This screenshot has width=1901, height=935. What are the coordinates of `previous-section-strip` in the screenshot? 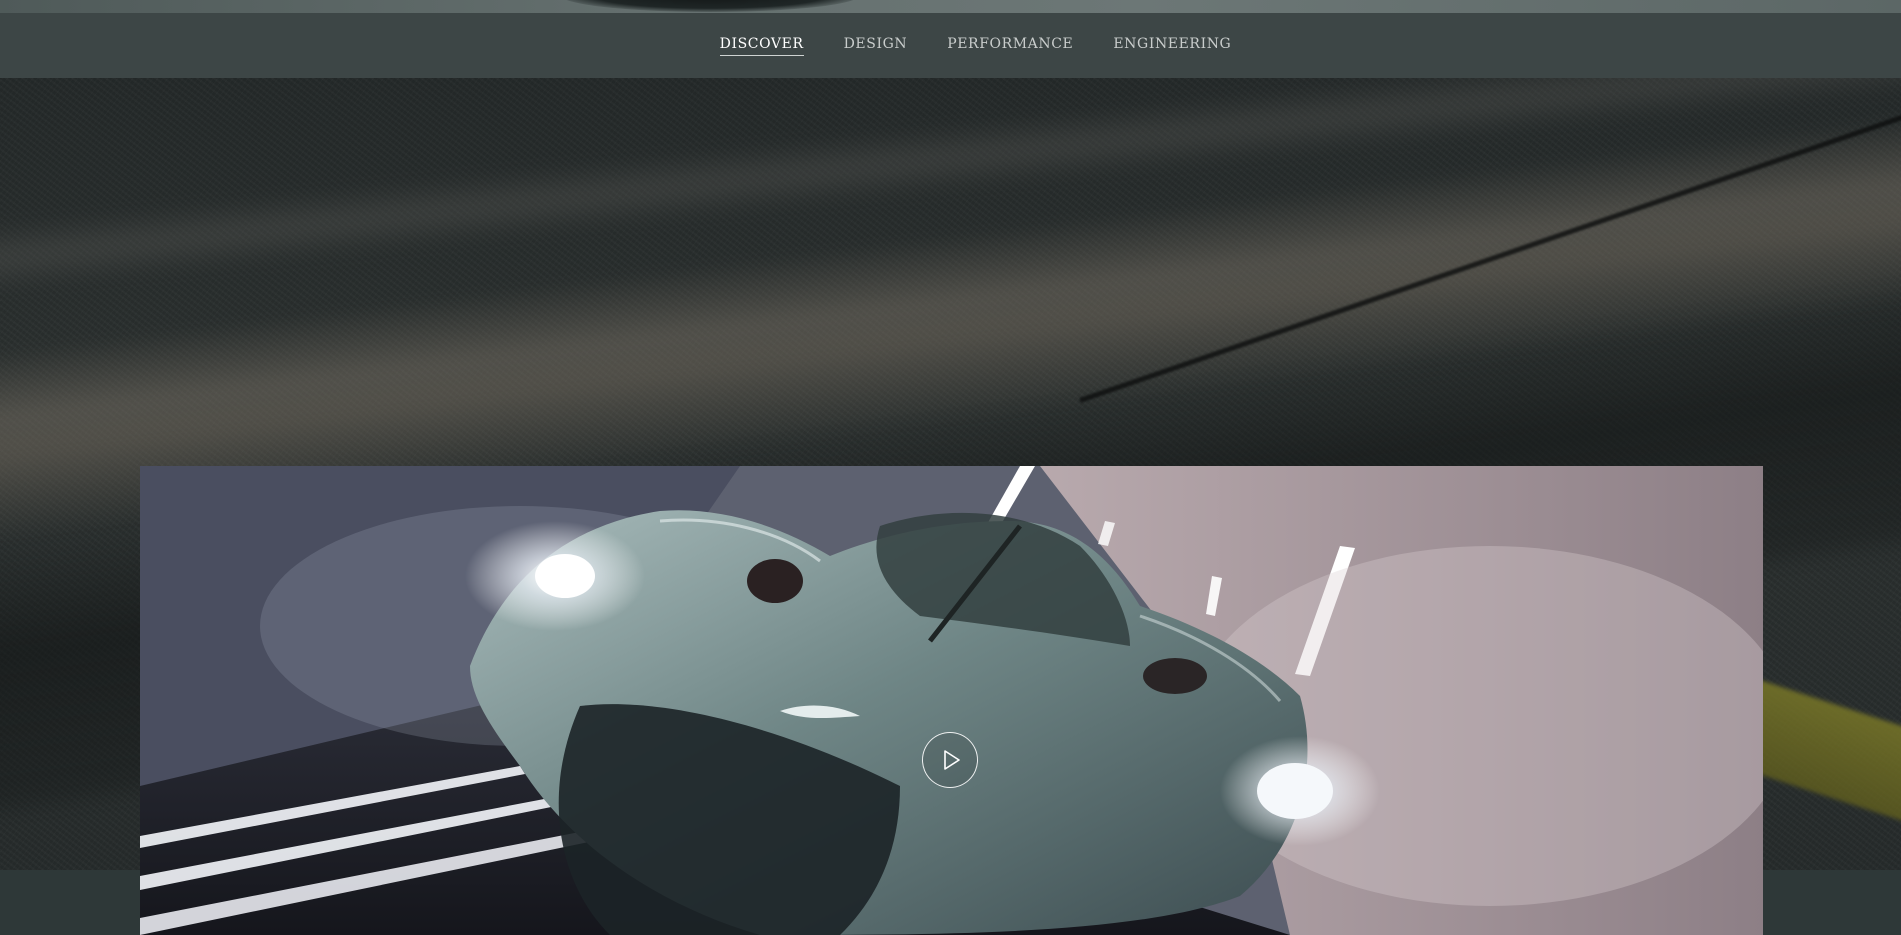 It's located at (950, 6).